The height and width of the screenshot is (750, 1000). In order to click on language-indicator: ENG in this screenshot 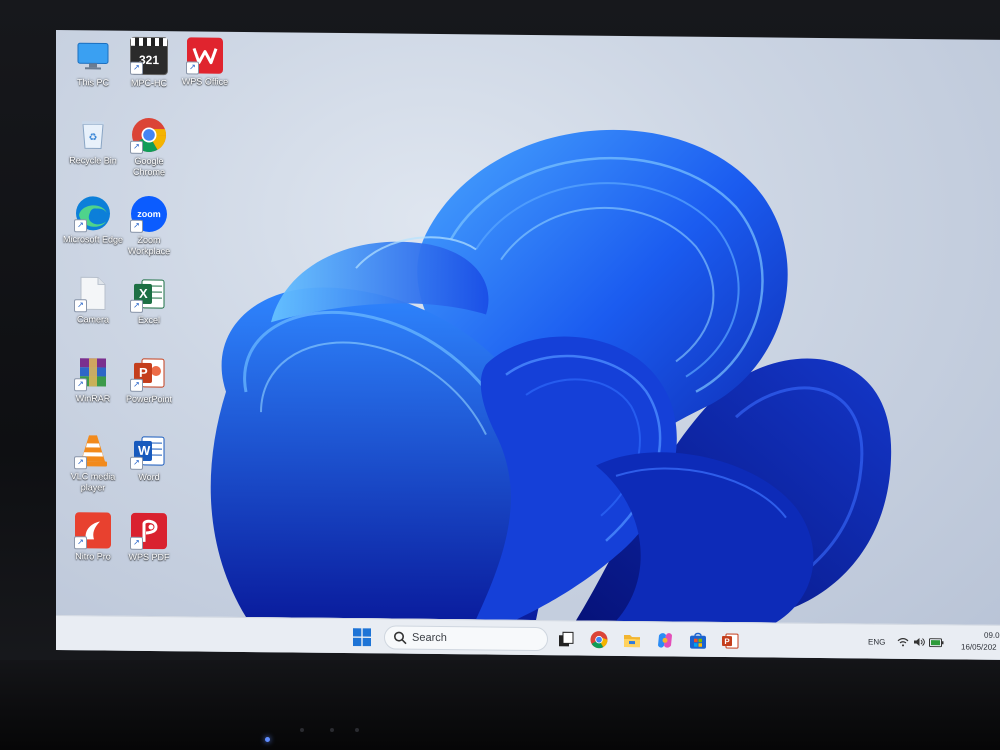, I will do `click(876, 642)`.